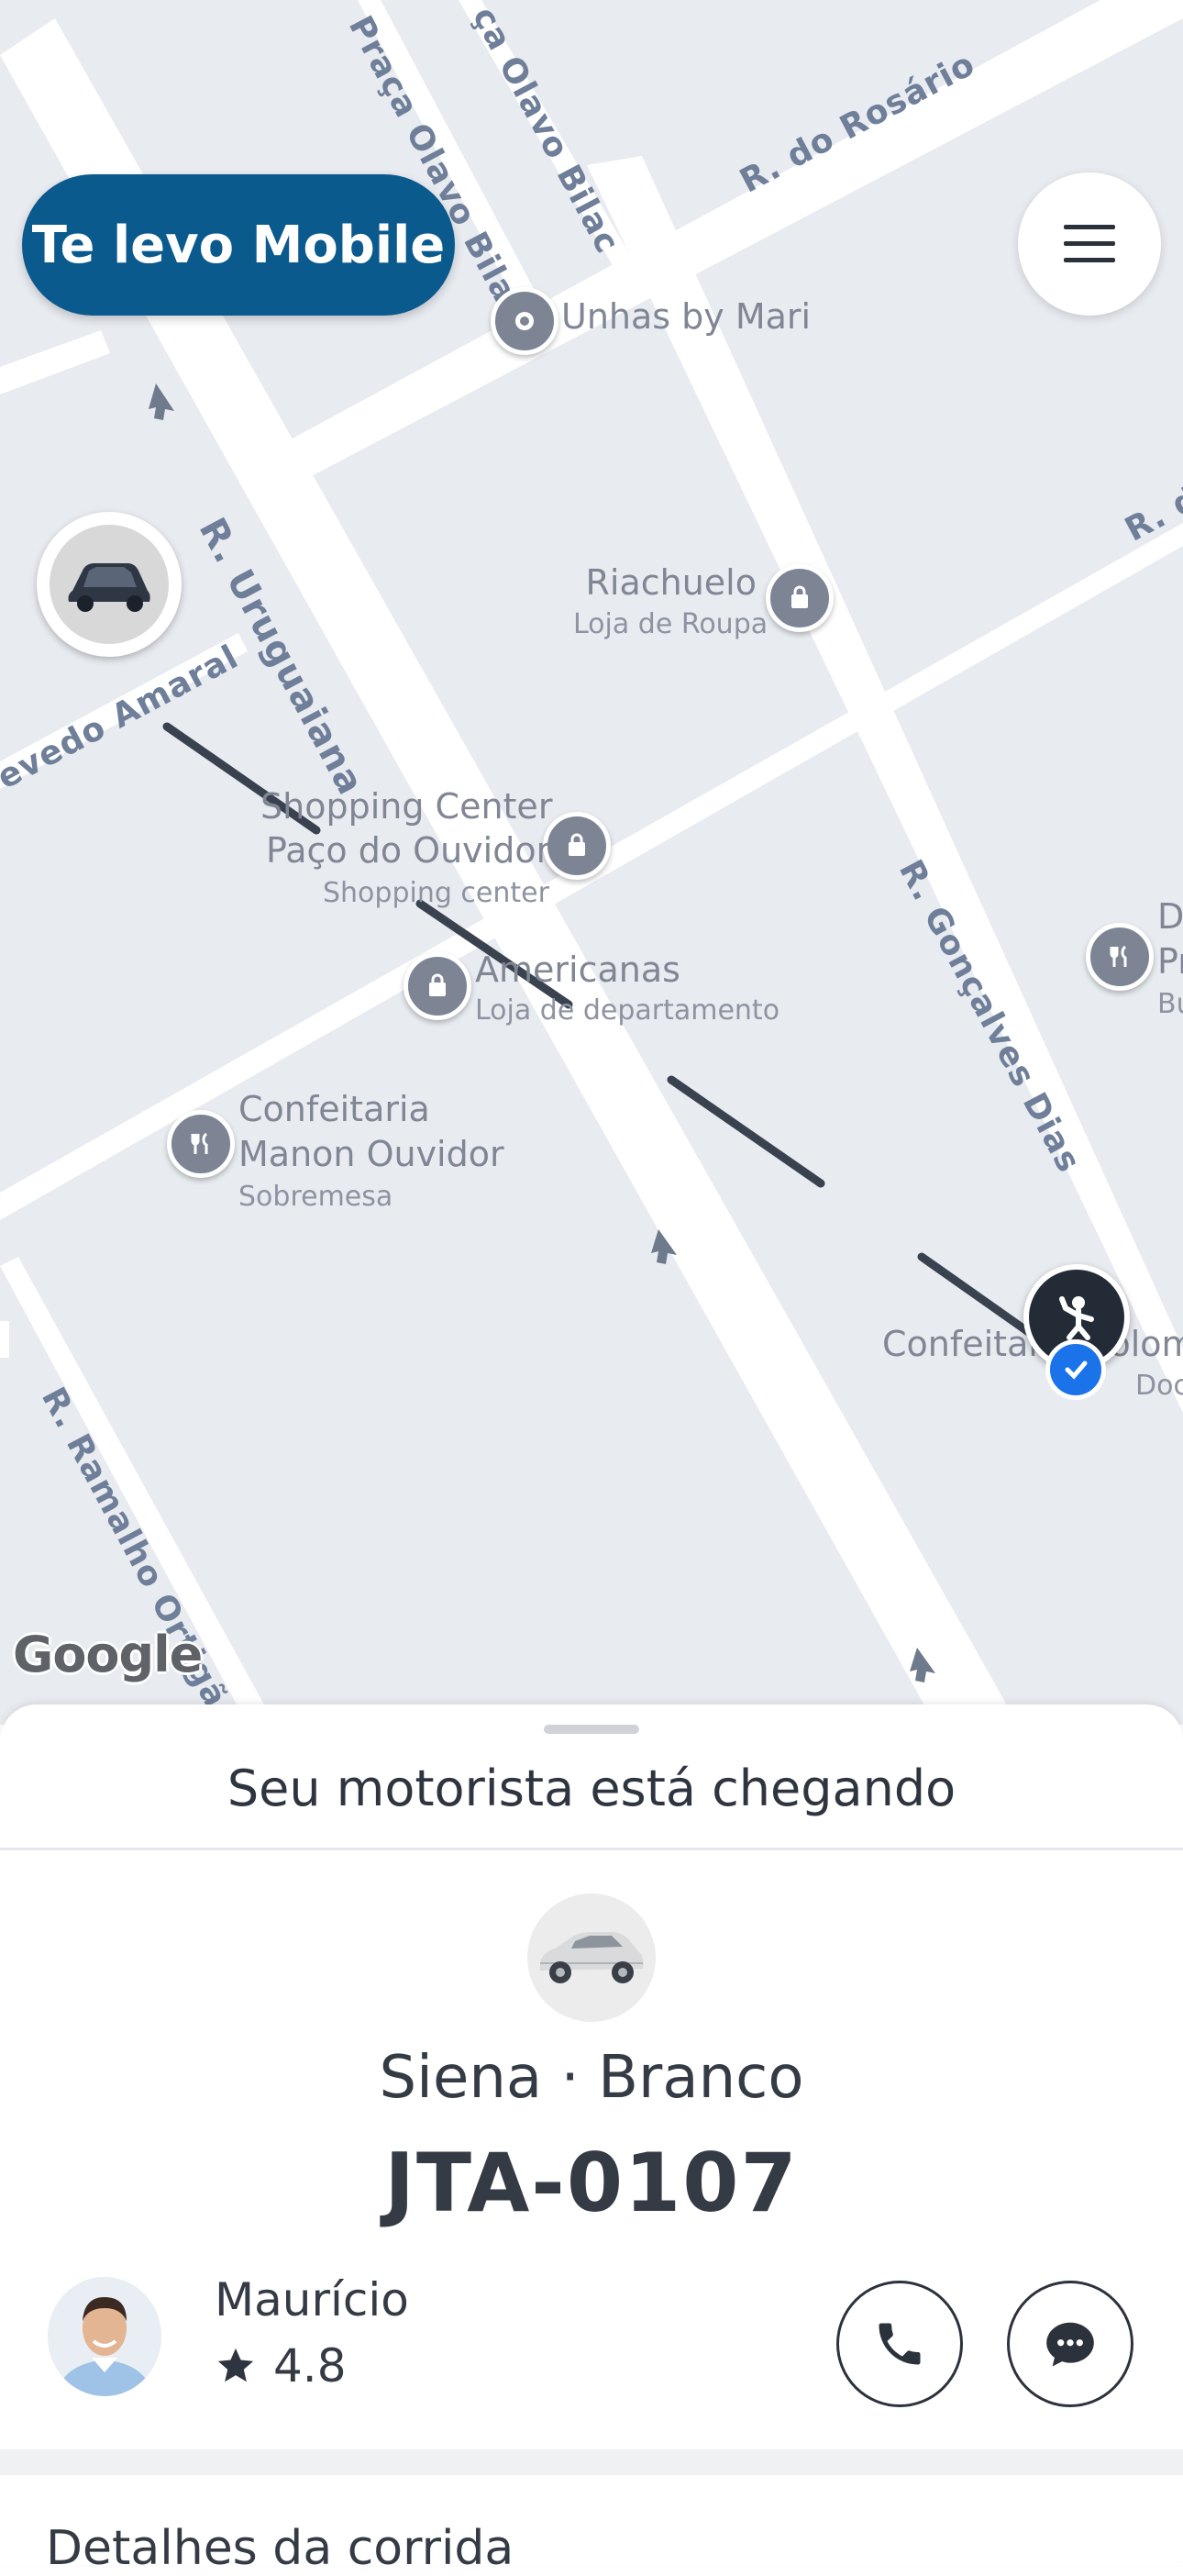 The height and width of the screenshot is (2576, 1183). Describe the element at coordinates (235, 2365) in the screenshot. I see `star-icon` at that location.